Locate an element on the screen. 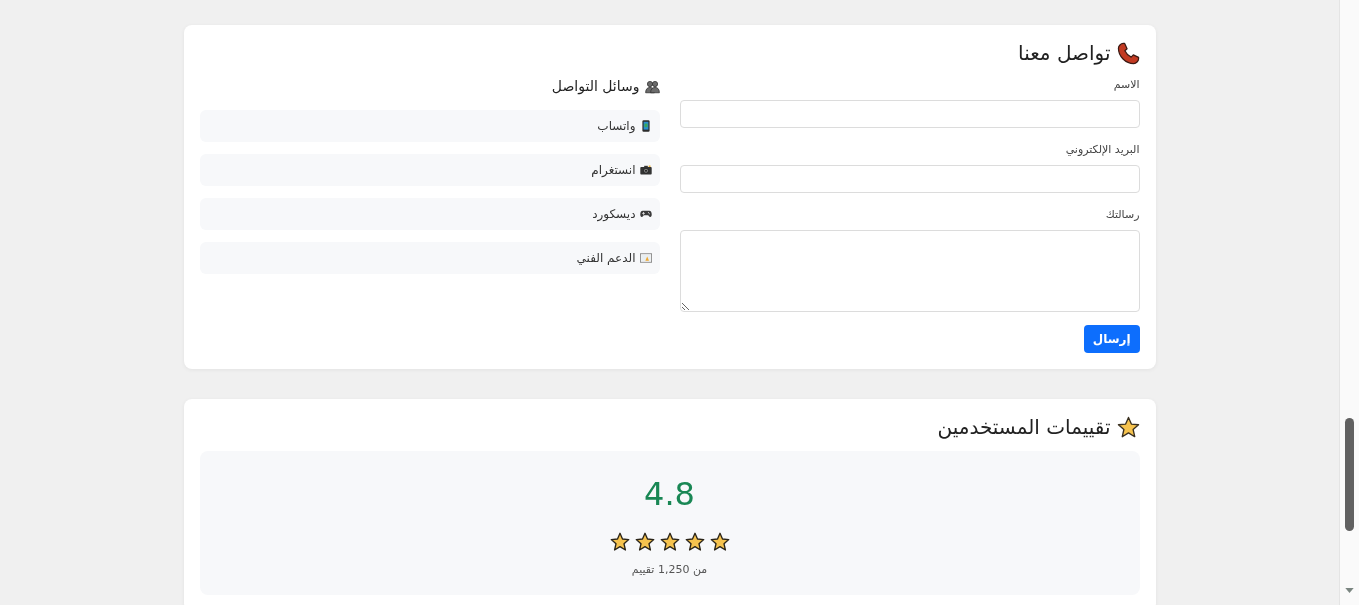 The image size is (1359, 605). card-title: تواصل معنا is located at coordinates (1064, 53).